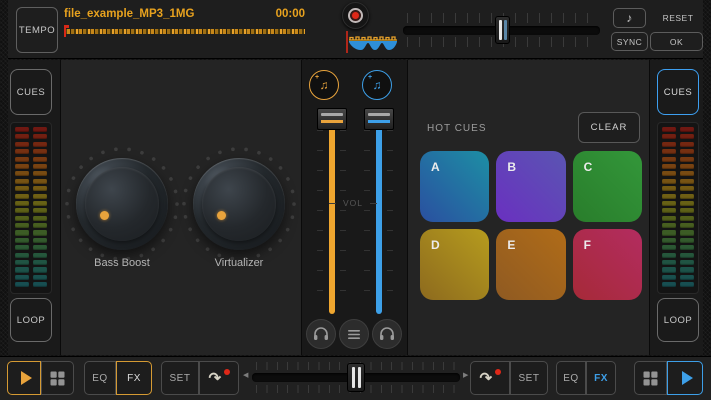  What do you see at coordinates (455, 186) in the screenshot?
I see `hot-cue-pad-a: A` at bounding box center [455, 186].